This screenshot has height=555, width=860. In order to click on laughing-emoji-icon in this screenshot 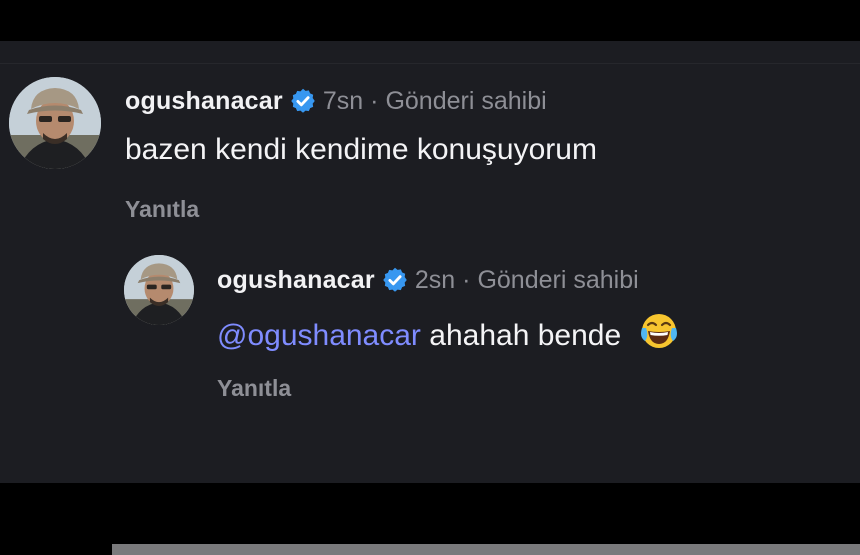, I will do `click(659, 335)`.